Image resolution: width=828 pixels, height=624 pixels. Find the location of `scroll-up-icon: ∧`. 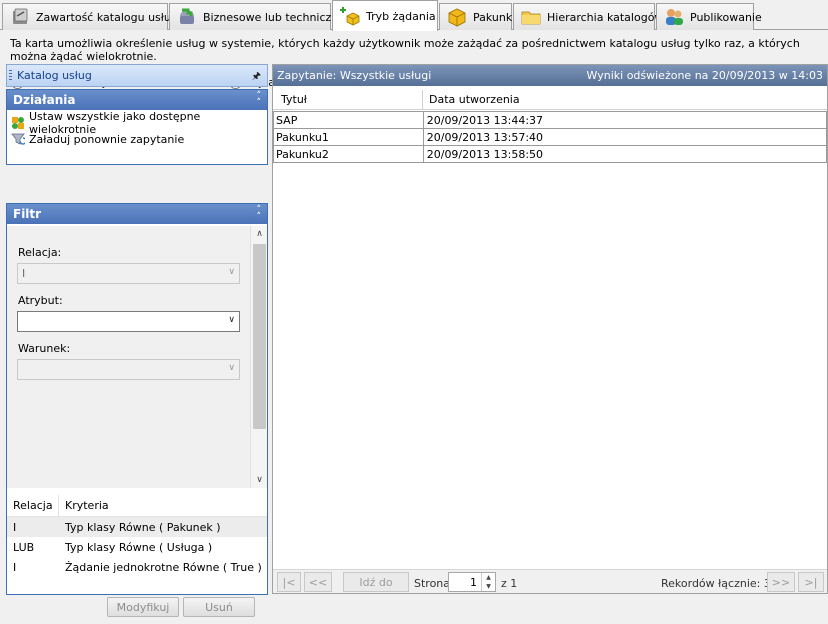

scroll-up-icon: ∧ is located at coordinates (259, 234).